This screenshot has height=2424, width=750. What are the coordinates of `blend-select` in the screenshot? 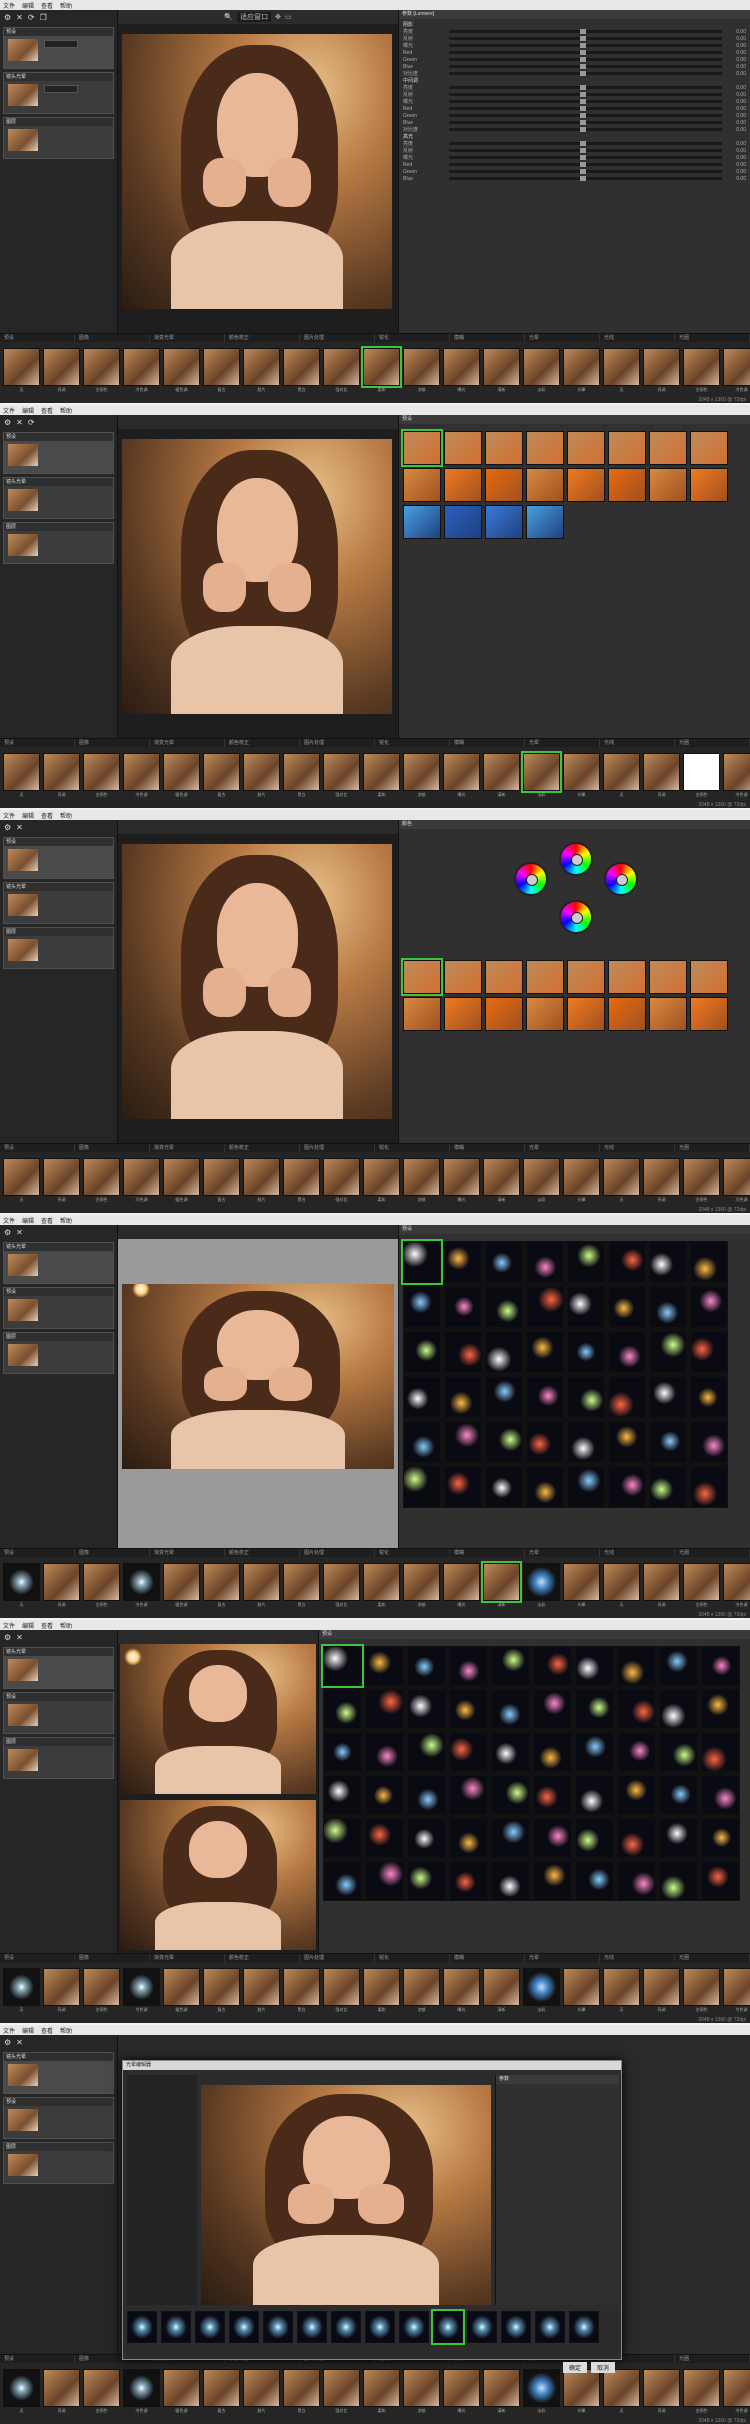 It's located at (61, 44).